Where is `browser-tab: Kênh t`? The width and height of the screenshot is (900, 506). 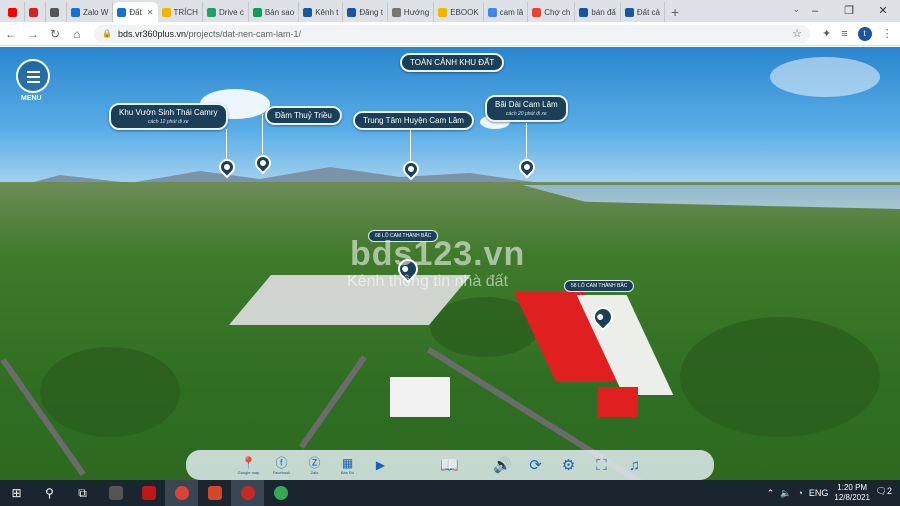 browser-tab: Kênh t is located at coordinates (321, 12).